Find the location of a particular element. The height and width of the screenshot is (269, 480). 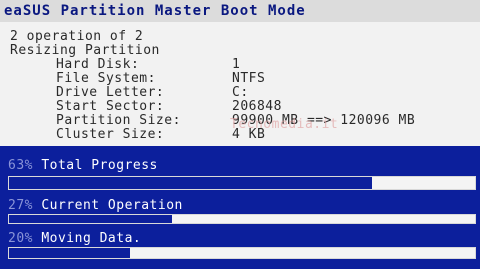

current-operation-percent: 27% is located at coordinates (20, 205).